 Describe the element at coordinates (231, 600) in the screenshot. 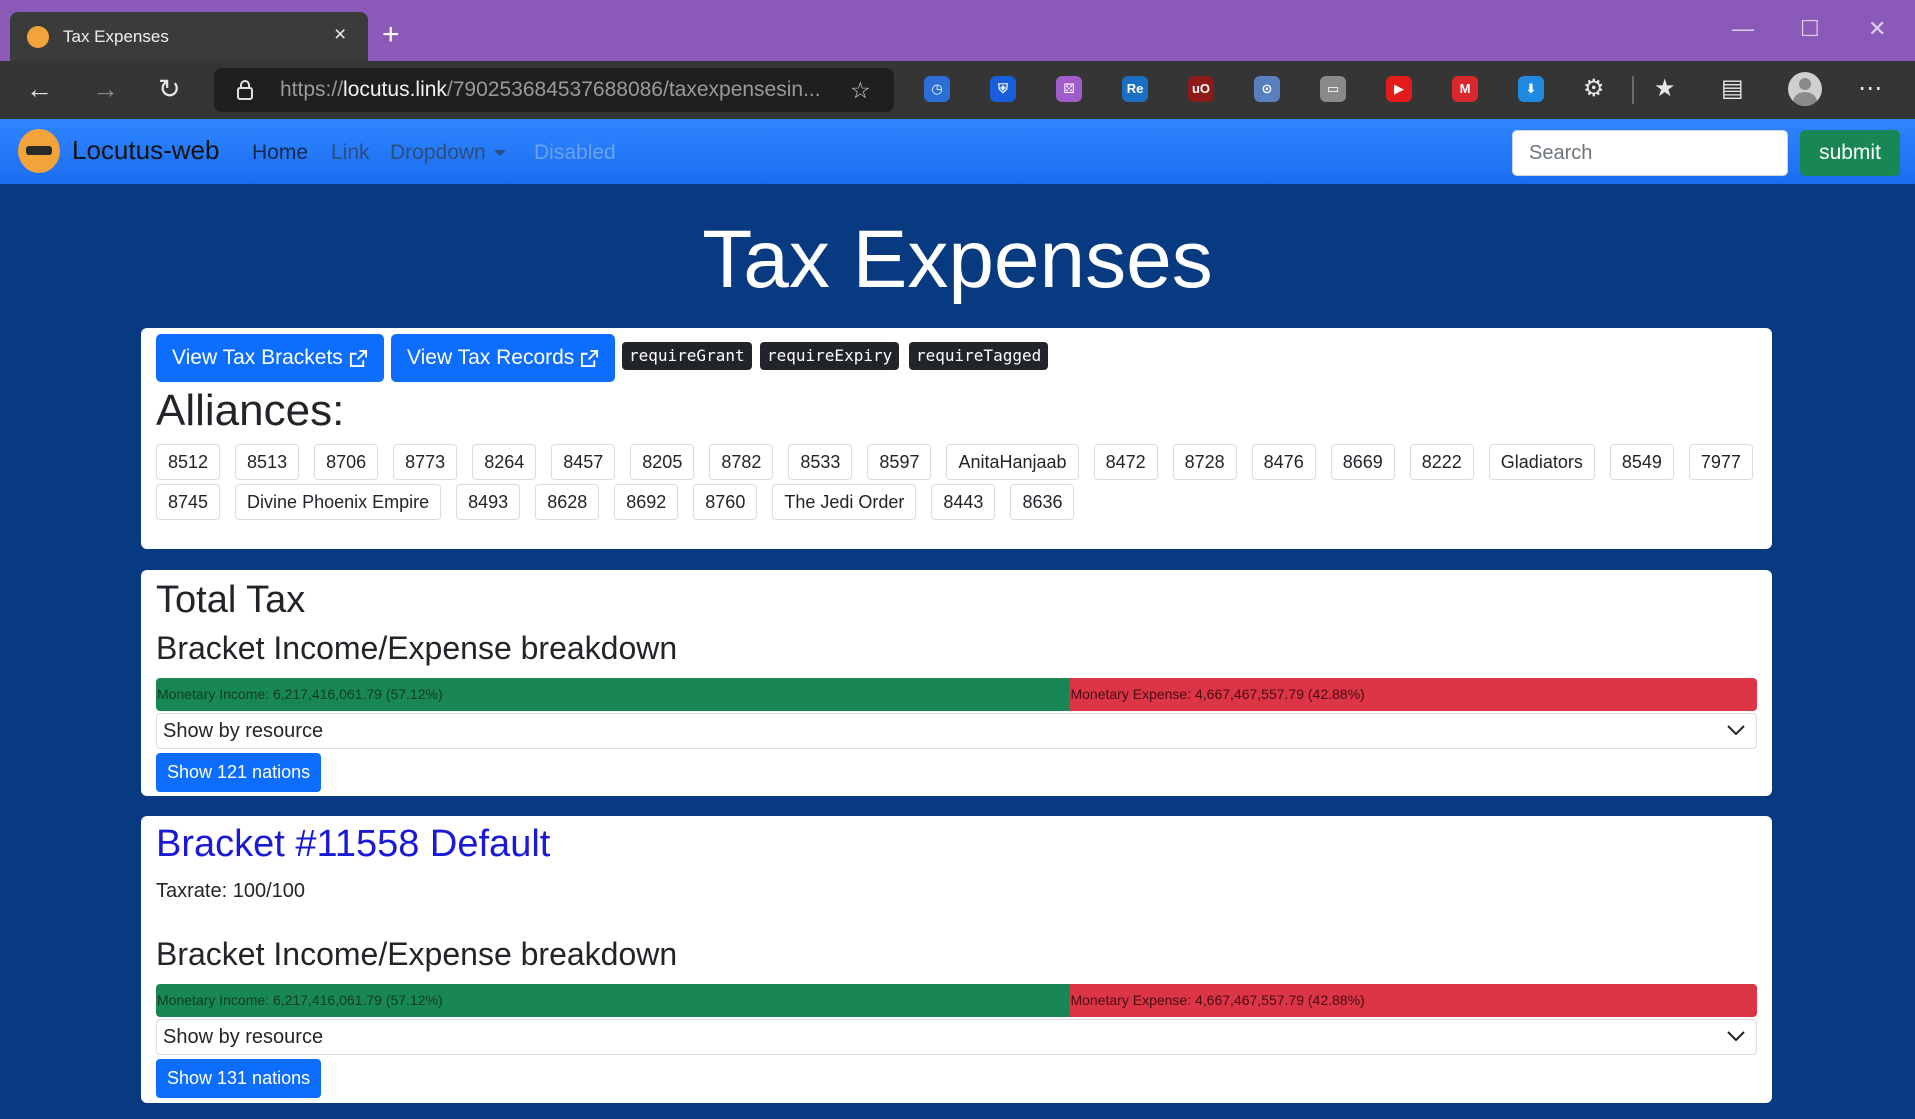

I see `total-tax-heading: Total Tax` at that location.